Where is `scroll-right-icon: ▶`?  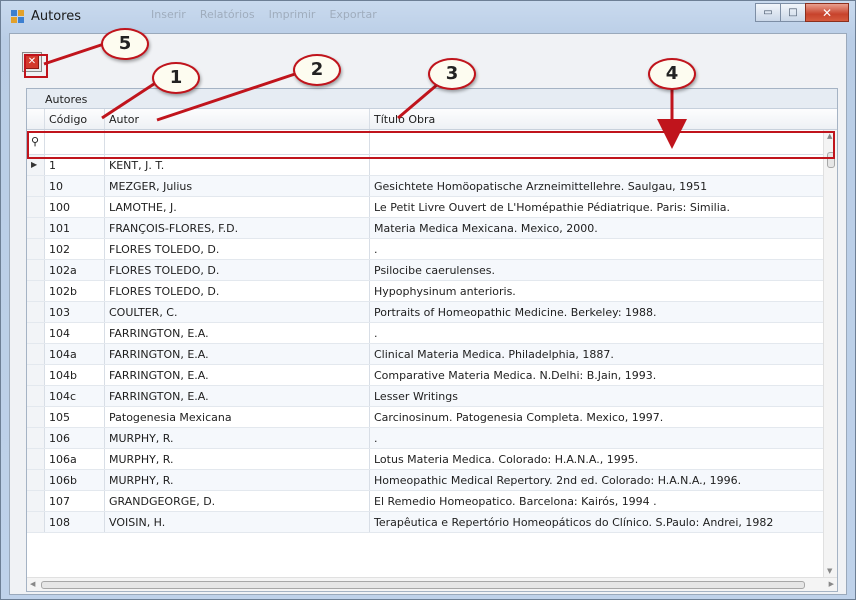
scroll-right-icon: ▶ is located at coordinates (831, 584).